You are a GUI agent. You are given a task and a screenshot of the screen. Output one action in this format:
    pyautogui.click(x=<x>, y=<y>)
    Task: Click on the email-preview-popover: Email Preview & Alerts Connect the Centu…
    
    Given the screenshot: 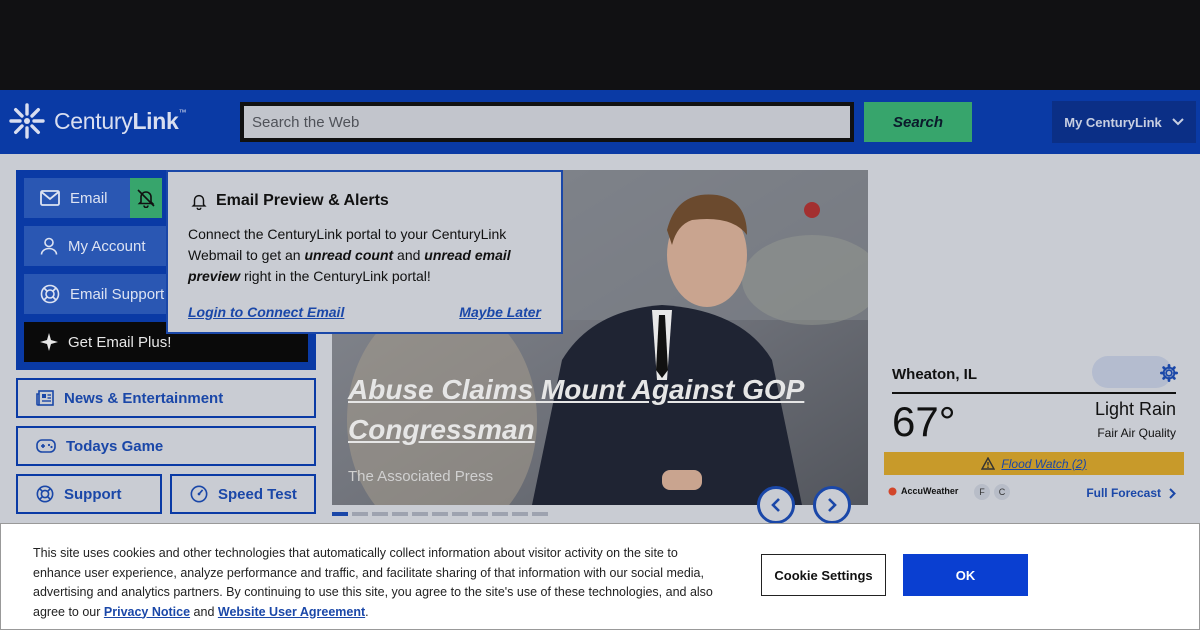 What is the action you would take?
    pyautogui.click(x=364, y=252)
    